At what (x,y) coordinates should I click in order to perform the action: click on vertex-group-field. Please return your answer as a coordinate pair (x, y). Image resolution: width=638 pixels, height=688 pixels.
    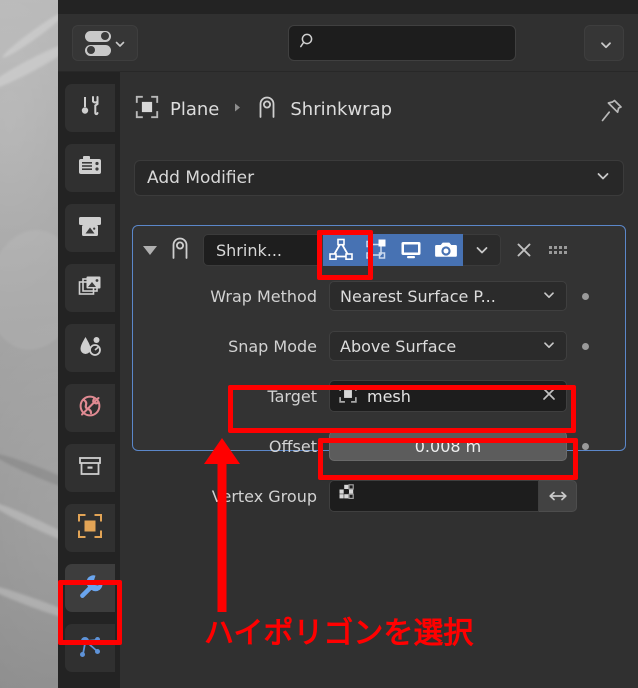
    Looking at the image, I should click on (434, 496).